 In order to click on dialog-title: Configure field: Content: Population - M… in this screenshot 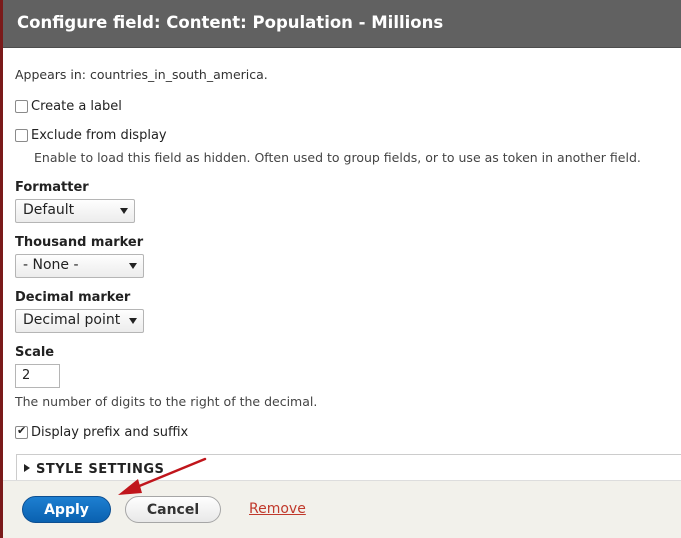, I will do `click(342, 24)`.